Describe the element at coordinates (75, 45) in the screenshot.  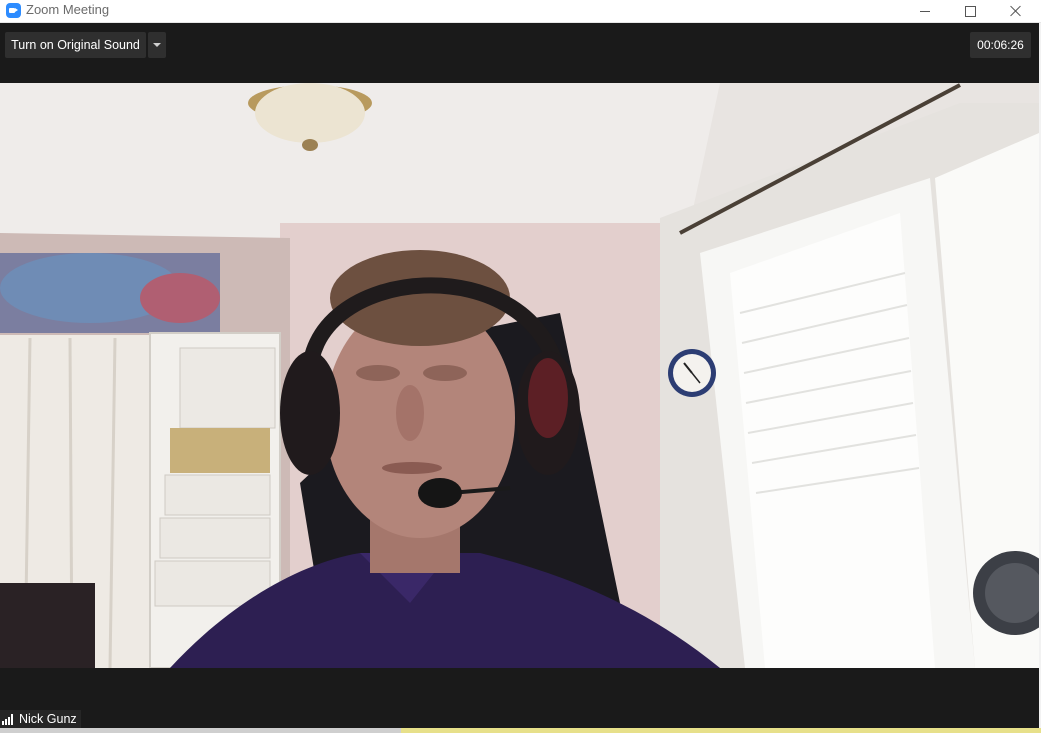
I see `original-sound-button: Turn on Original Sound` at that location.